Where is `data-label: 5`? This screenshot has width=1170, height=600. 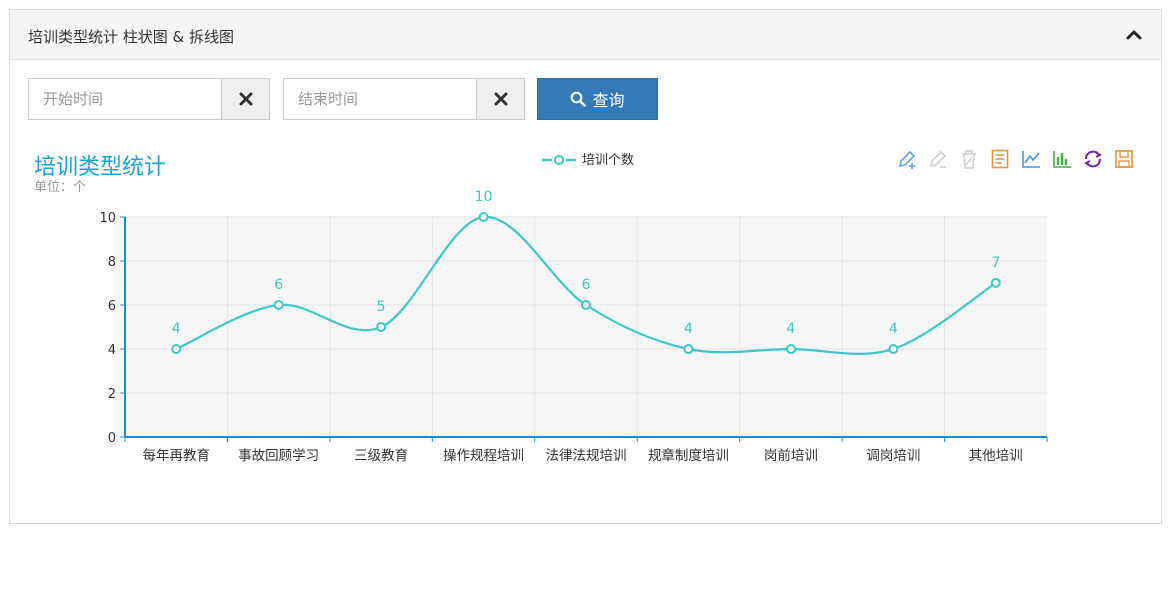 data-label: 5 is located at coordinates (381, 307).